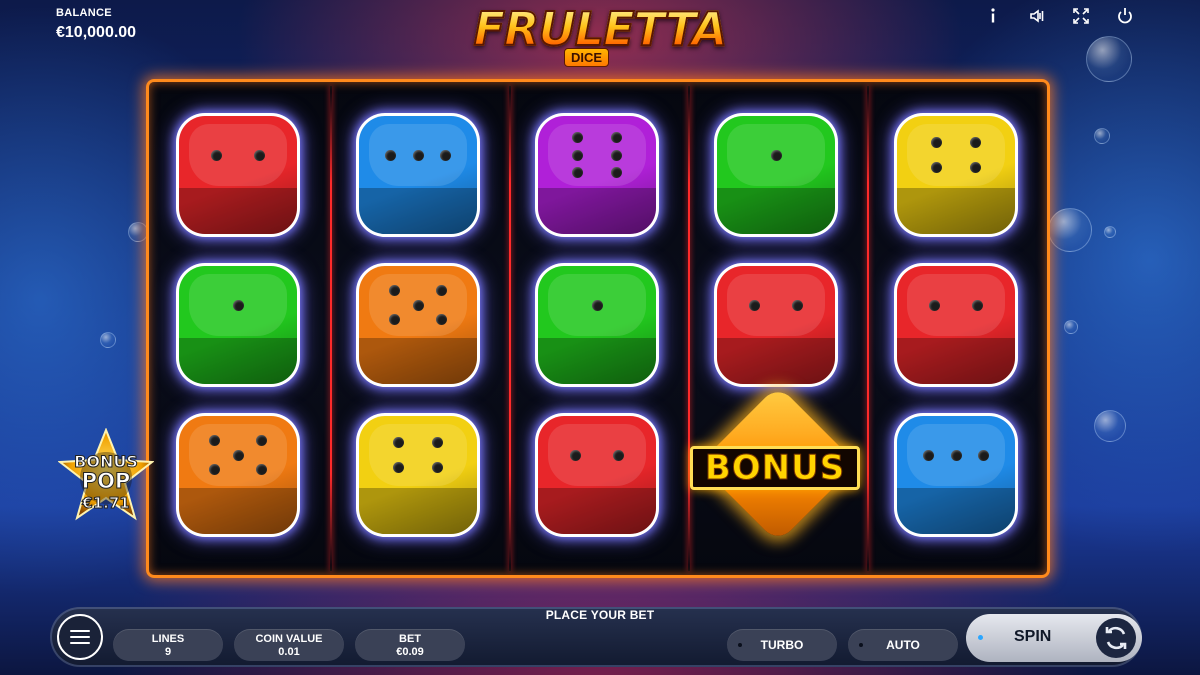 The height and width of the screenshot is (675, 1200). I want to click on coin-value: 0.01, so click(289, 652).